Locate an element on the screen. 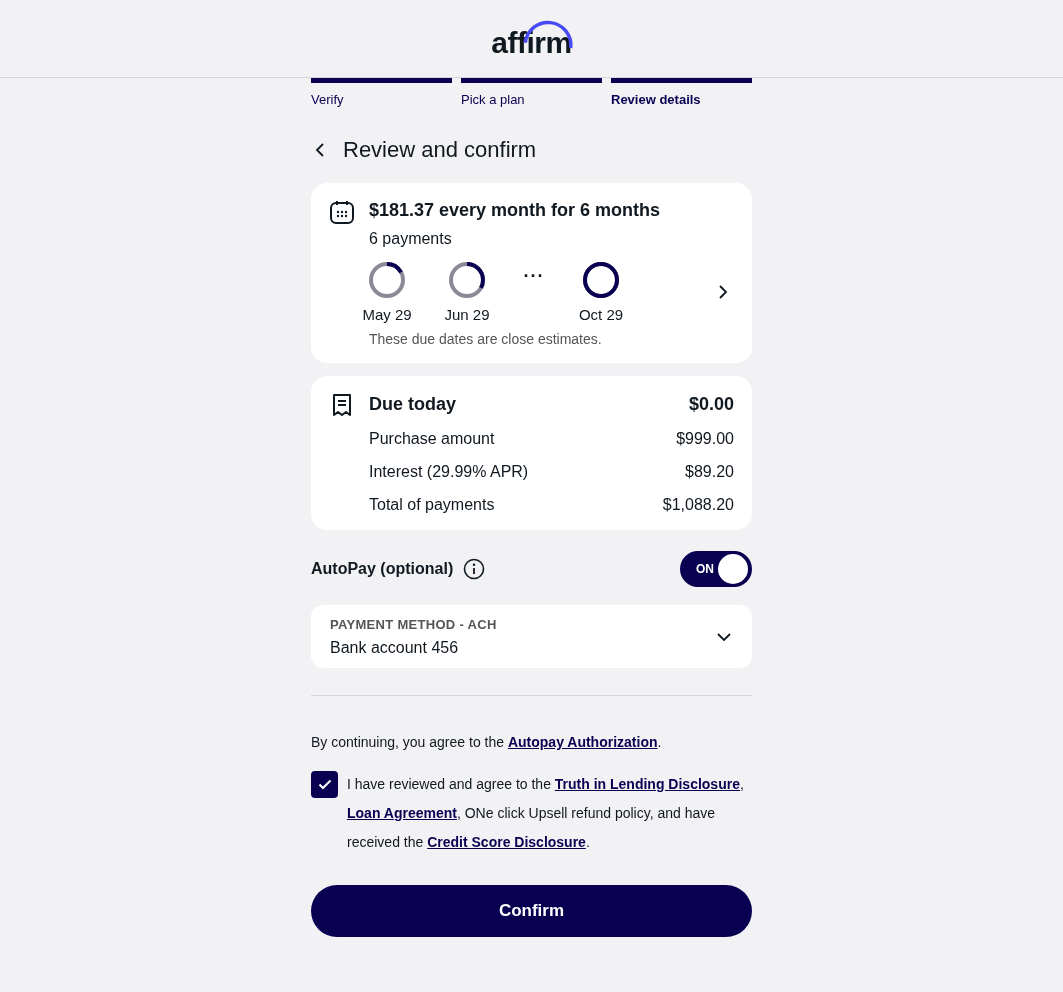  autopay-toggle: ON is located at coordinates (716, 569).